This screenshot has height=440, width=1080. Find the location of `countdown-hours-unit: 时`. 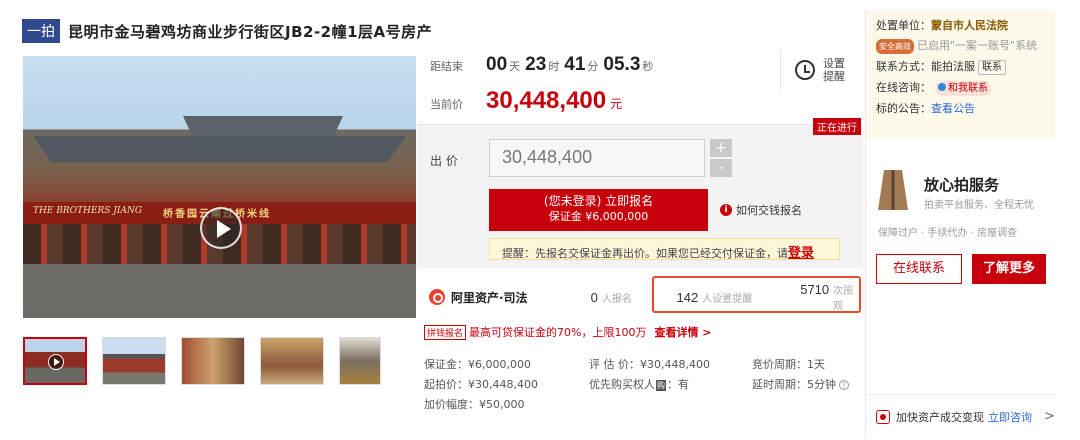

countdown-hours-unit: 时 is located at coordinates (554, 66).